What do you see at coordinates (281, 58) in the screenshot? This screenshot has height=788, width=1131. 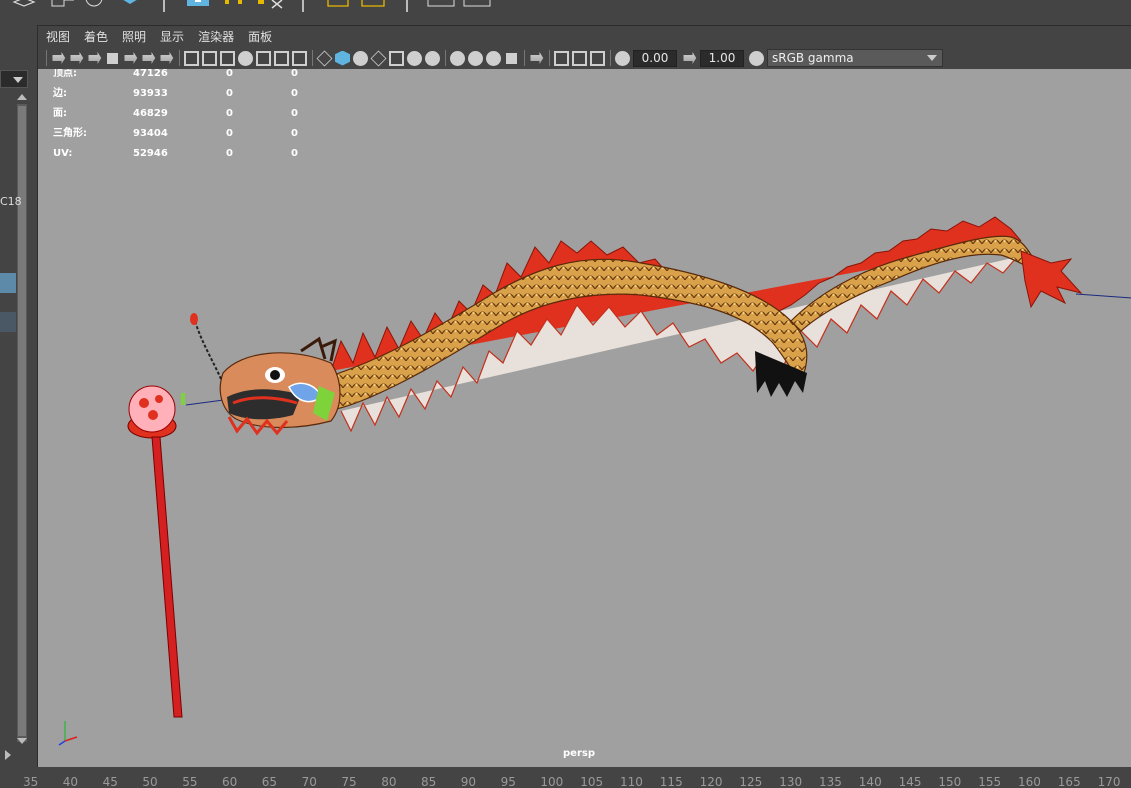 I see `safe-action-icon` at bounding box center [281, 58].